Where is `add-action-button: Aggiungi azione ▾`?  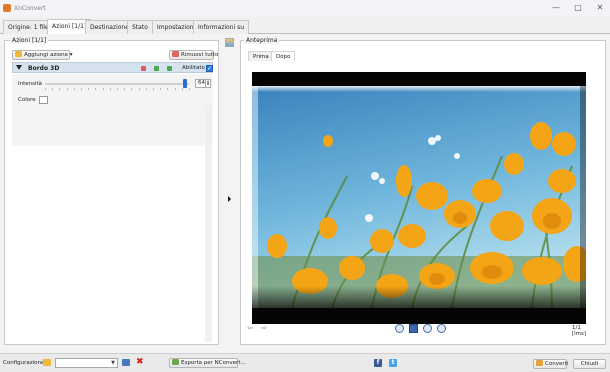
add-action-button: Aggiungi azione ▾ is located at coordinates (42, 55).